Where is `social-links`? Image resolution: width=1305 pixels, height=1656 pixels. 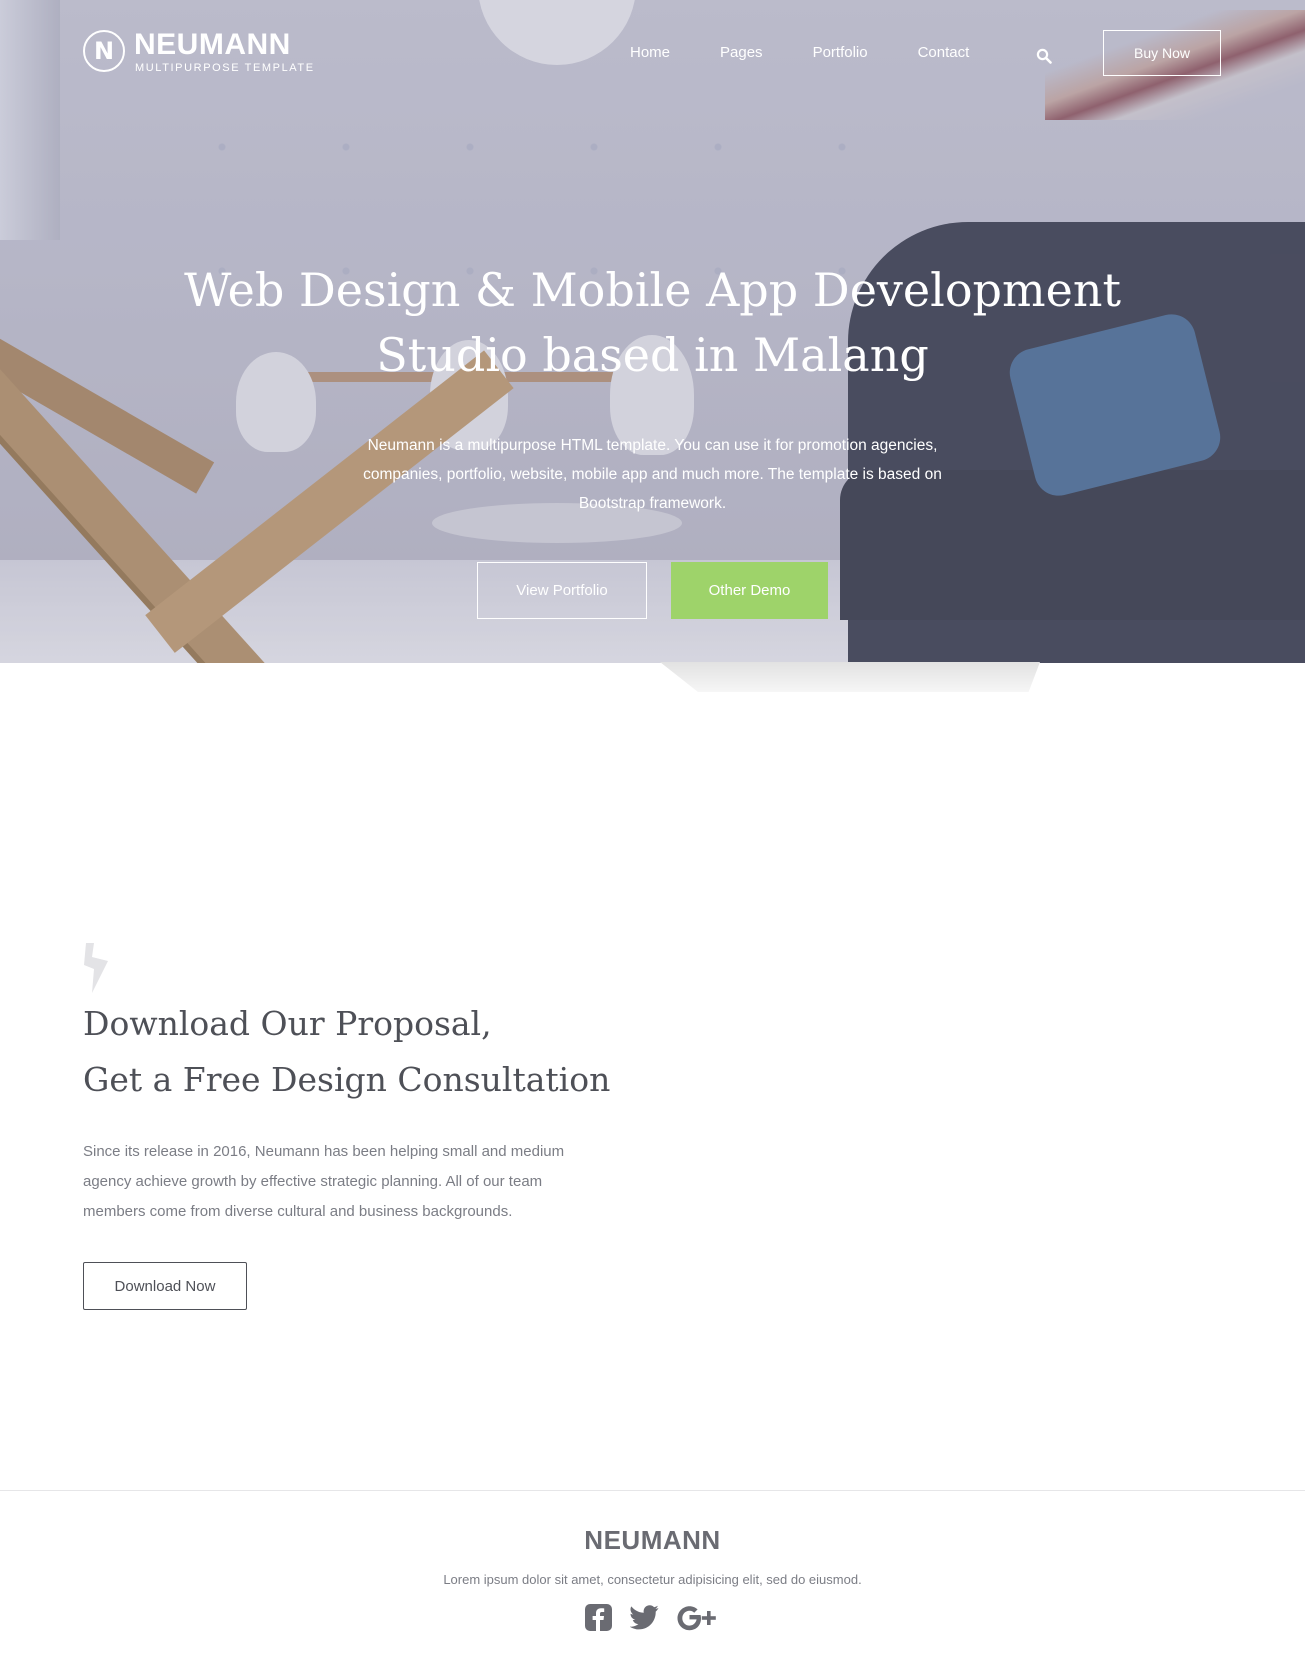
social-links is located at coordinates (651, 1620).